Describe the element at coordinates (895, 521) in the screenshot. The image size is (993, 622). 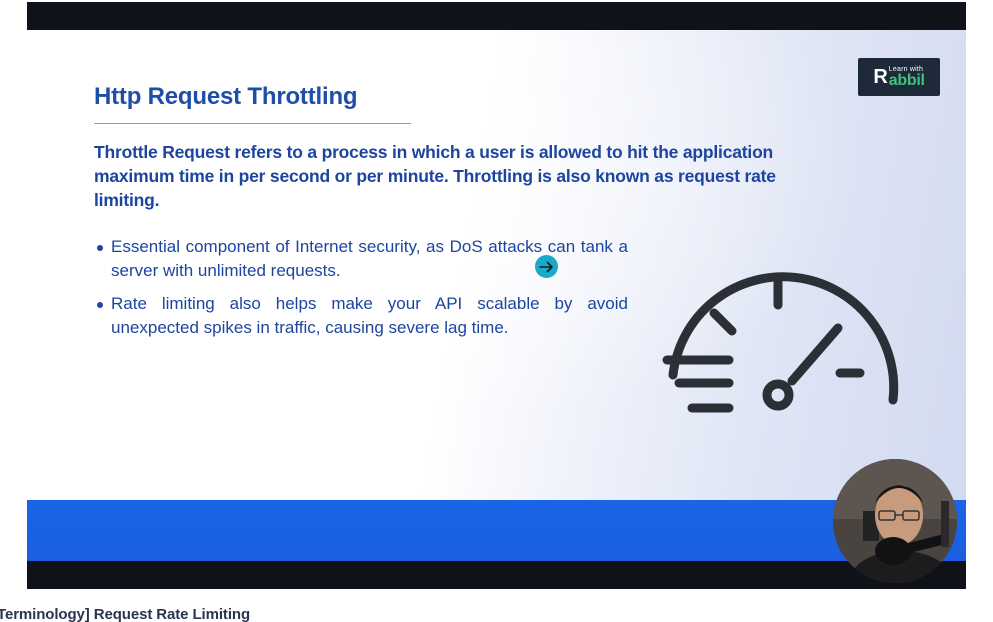
I see `presenter-webcam-icon` at that location.